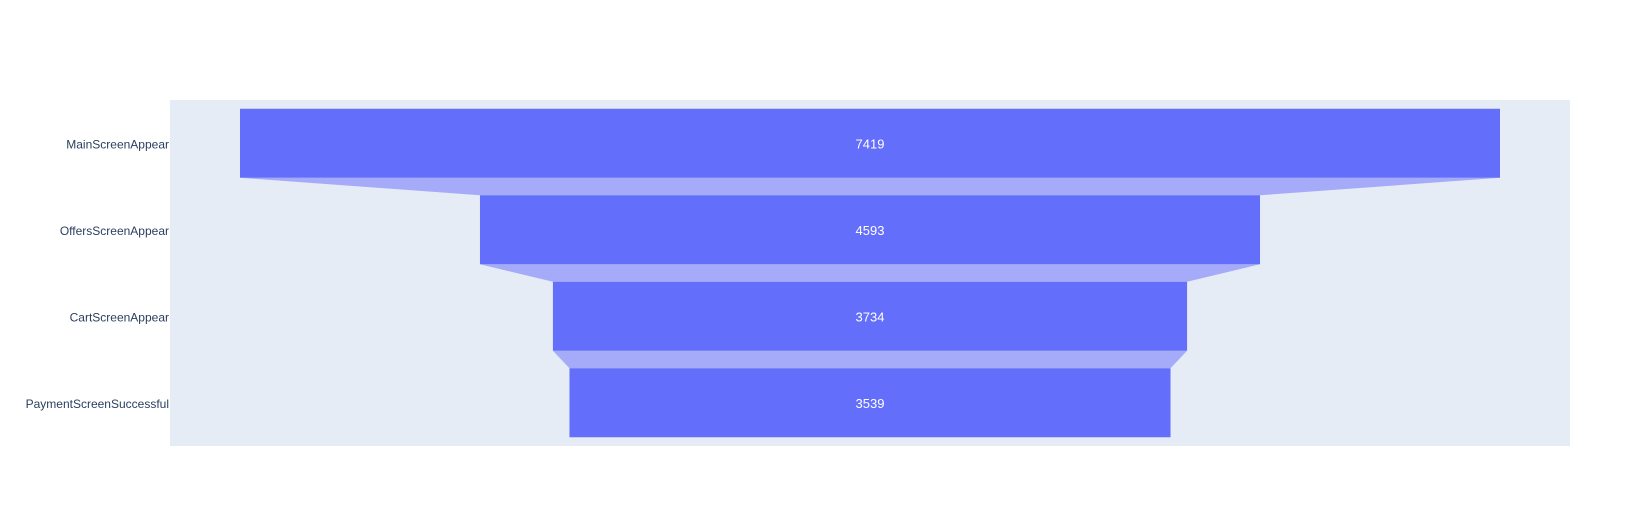 Image resolution: width=1647 pixels, height=530 pixels. What do you see at coordinates (870, 143) in the screenshot?
I see `funnel-value-label: 7419` at bounding box center [870, 143].